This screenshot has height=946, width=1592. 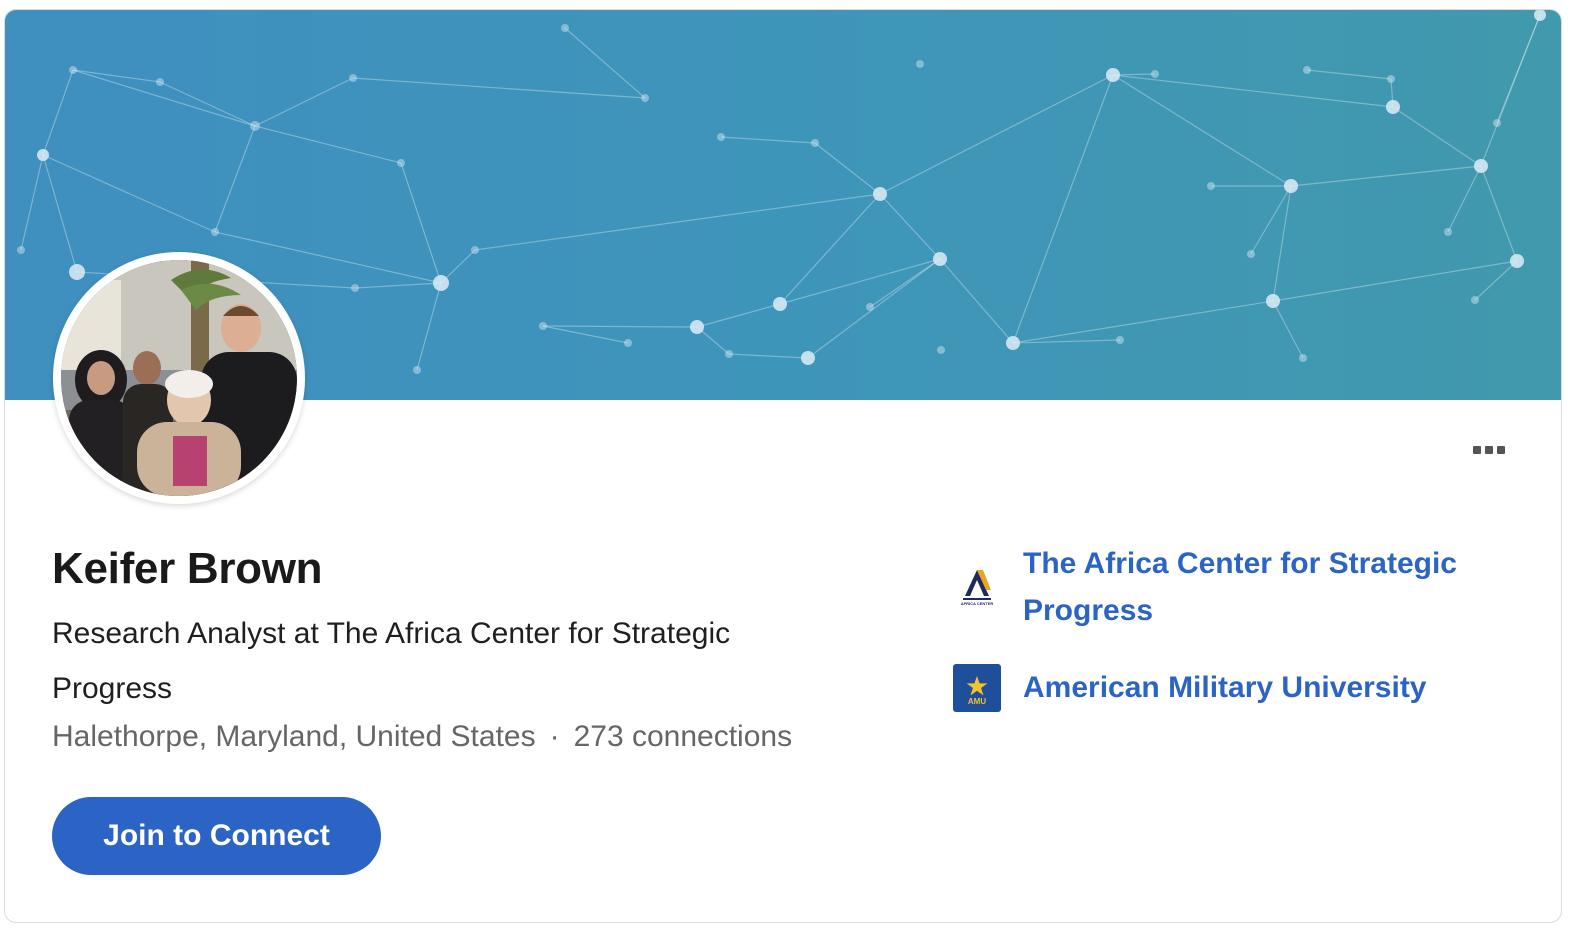 What do you see at coordinates (977, 701) in the screenshot?
I see `amu-logo-text: AMU` at bounding box center [977, 701].